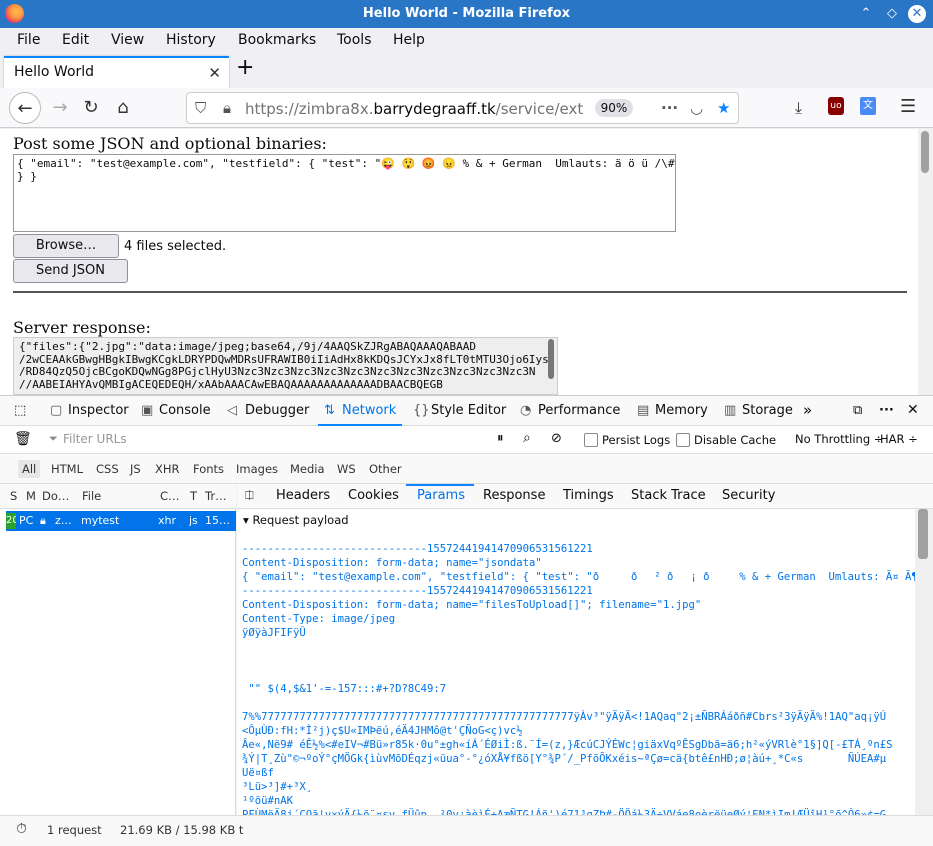 The height and width of the screenshot is (846, 933). What do you see at coordinates (588, 495) in the screenshot?
I see `tab-timings: Timings` at bounding box center [588, 495].